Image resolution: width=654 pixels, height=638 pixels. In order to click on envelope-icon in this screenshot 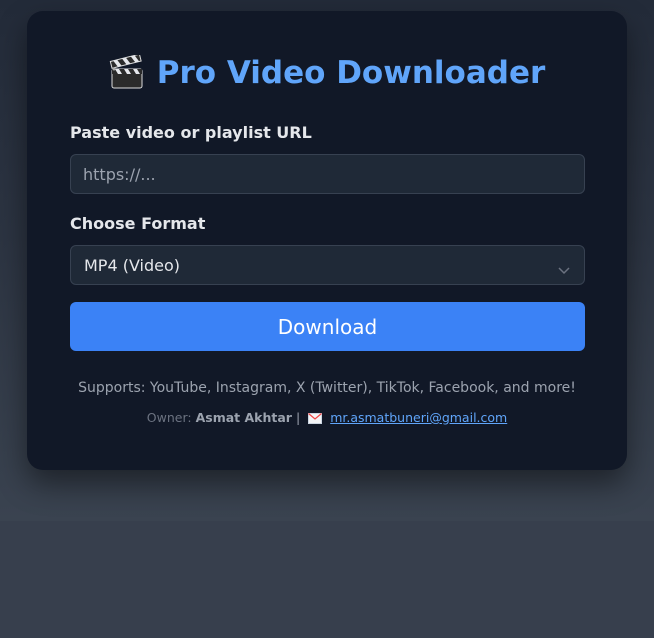, I will do `click(315, 418)`.